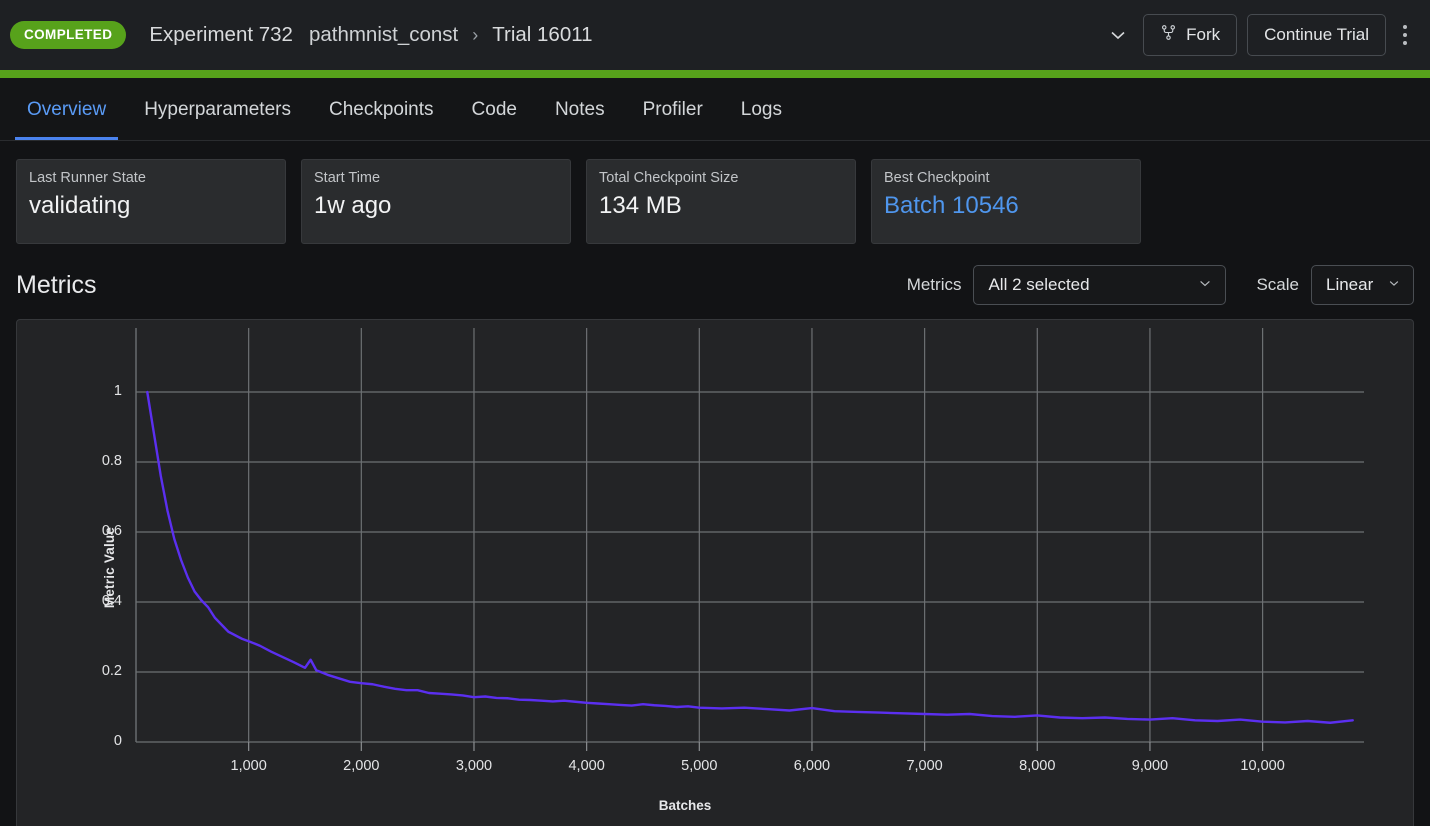 This screenshot has width=1430, height=826. Describe the element at coordinates (721, 201) in the screenshot. I see `card-total-checkpoint-size: Total Checkpoint Size 134 MB` at that location.